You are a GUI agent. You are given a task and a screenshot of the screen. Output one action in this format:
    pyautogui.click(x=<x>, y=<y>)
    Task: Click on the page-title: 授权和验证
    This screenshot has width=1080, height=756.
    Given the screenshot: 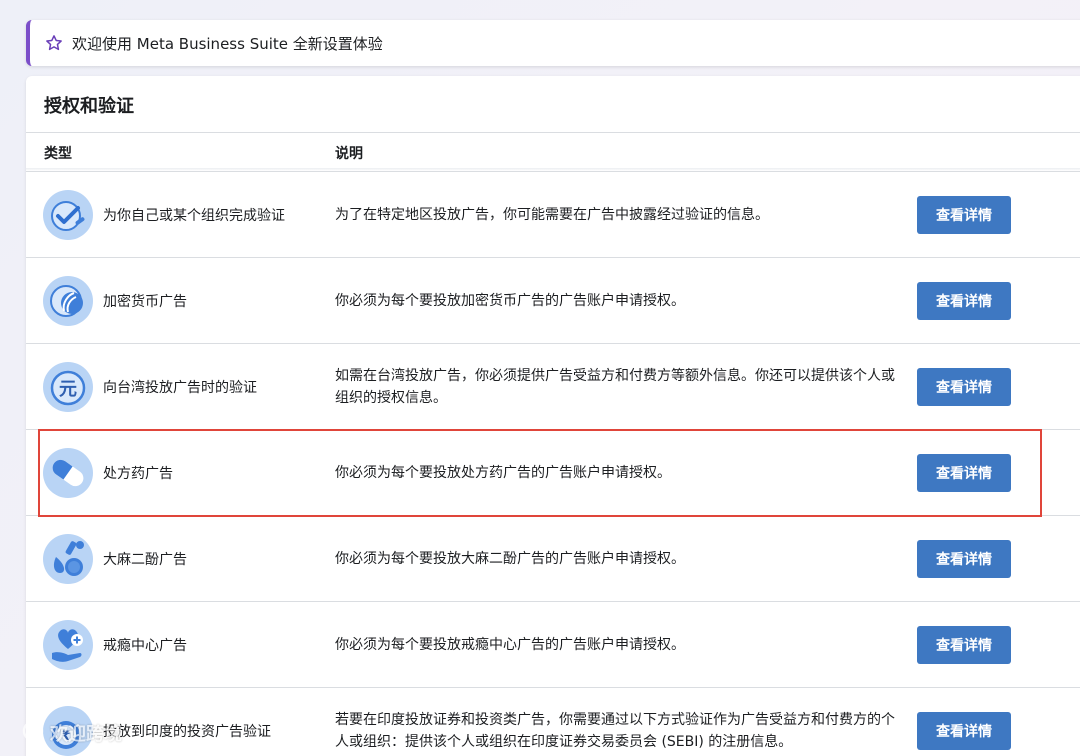 What is the action you would take?
    pyautogui.click(x=89, y=106)
    